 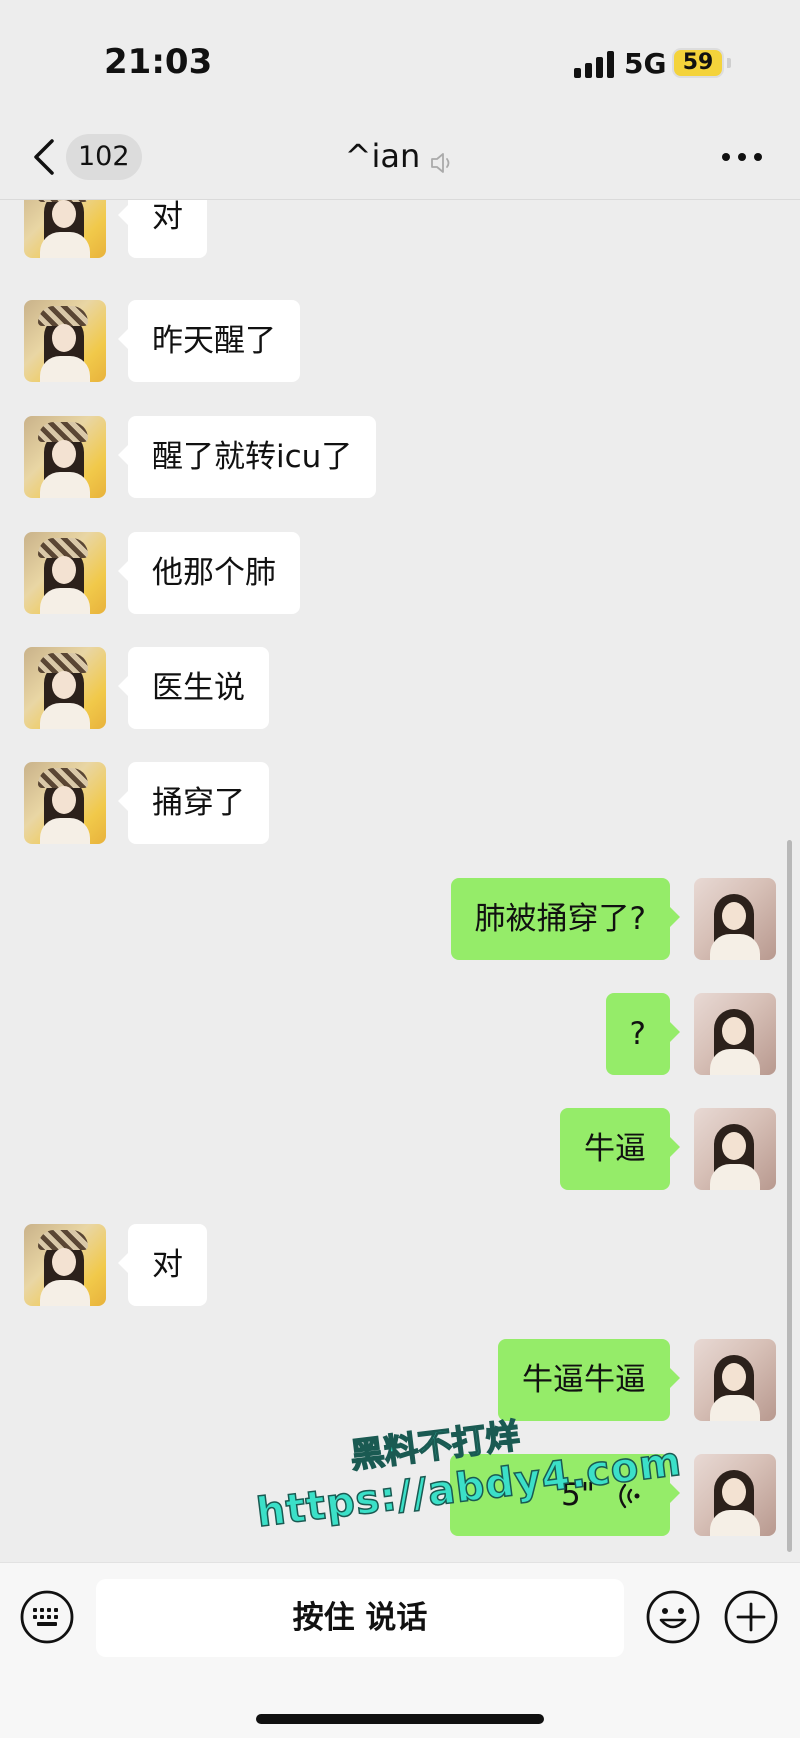 What do you see at coordinates (594, 64) in the screenshot?
I see `signal-icon` at bounding box center [594, 64].